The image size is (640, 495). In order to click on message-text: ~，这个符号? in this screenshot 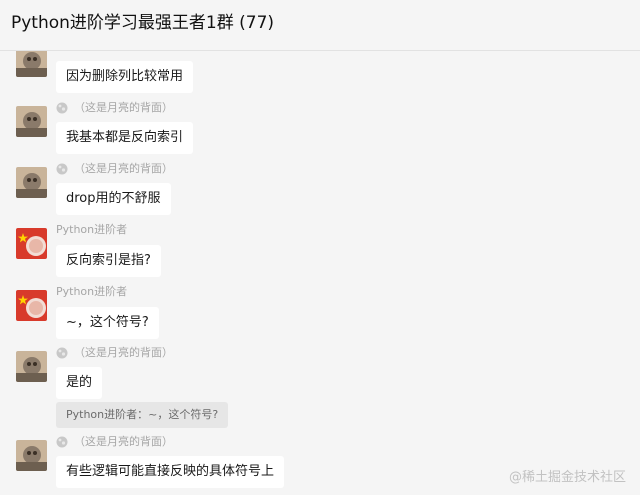, I will do `click(107, 322)`.